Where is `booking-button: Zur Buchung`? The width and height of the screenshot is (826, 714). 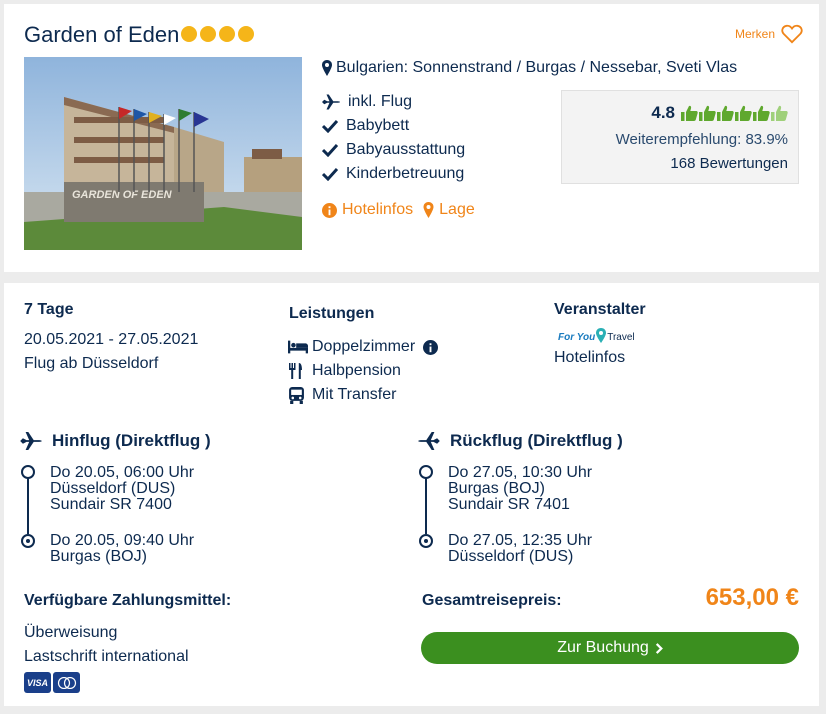 booking-button: Zur Buchung is located at coordinates (610, 648).